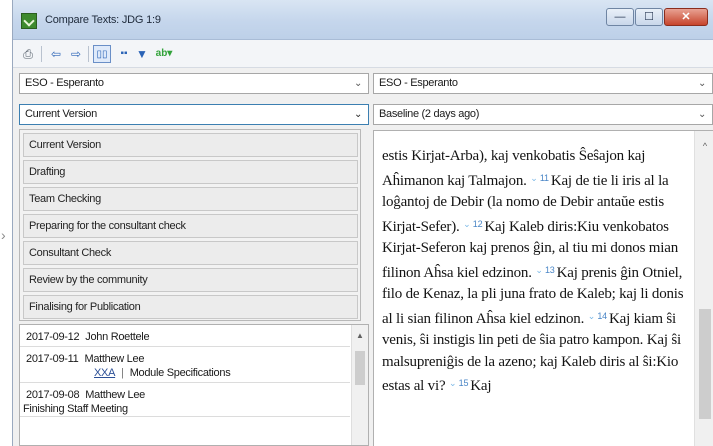 This screenshot has height=446, width=713. What do you see at coordinates (190, 199) in the screenshot?
I see `version-option: Team Checking` at bounding box center [190, 199].